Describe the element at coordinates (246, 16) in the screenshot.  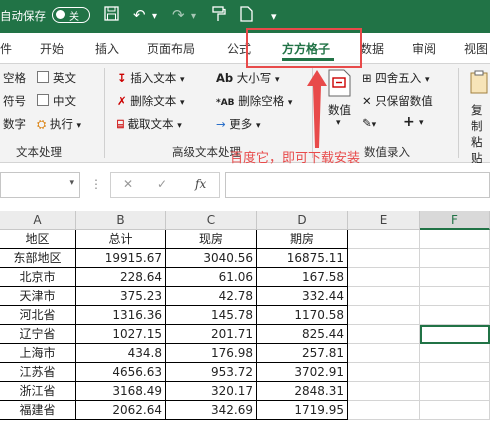
I see `new-document-icon` at that location.